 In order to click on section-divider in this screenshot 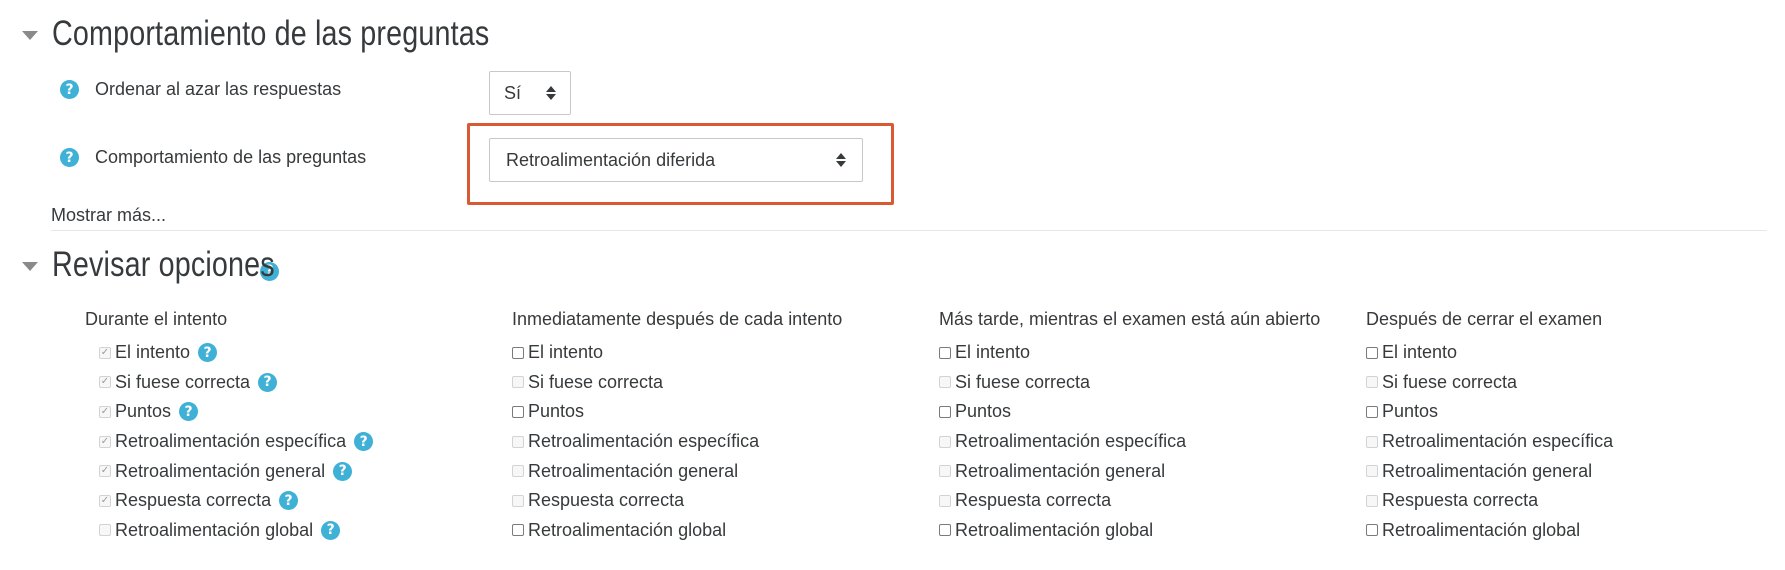, I will do `click(909, 230)`.